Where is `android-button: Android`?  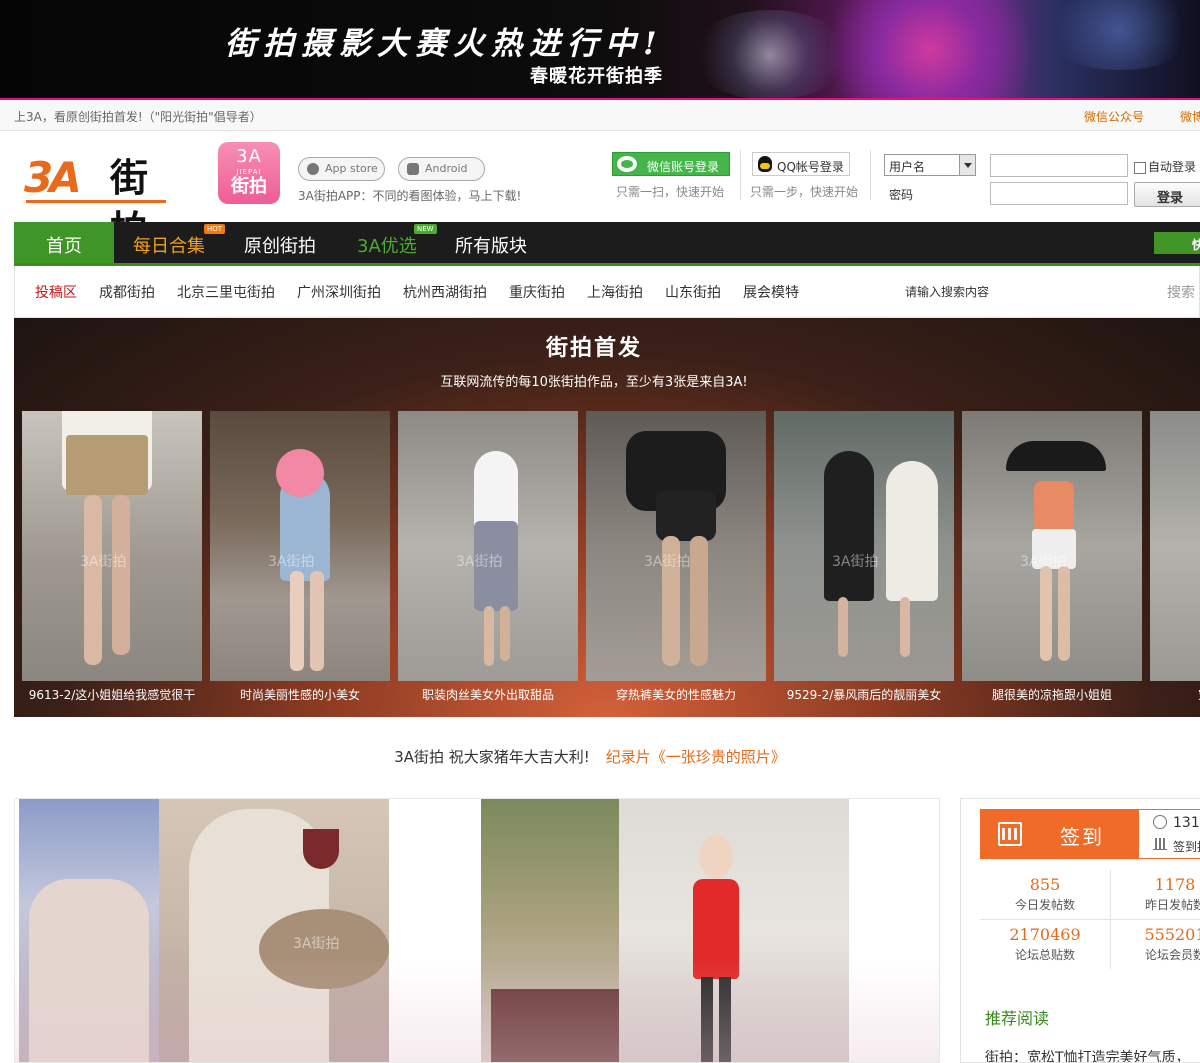
android-button: Android is located at coordinates (441, 169).